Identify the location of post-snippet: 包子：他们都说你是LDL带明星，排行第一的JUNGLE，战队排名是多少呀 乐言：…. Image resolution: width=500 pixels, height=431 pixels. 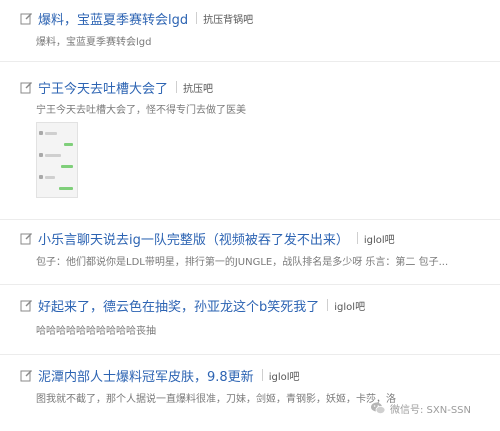
(242, 262).